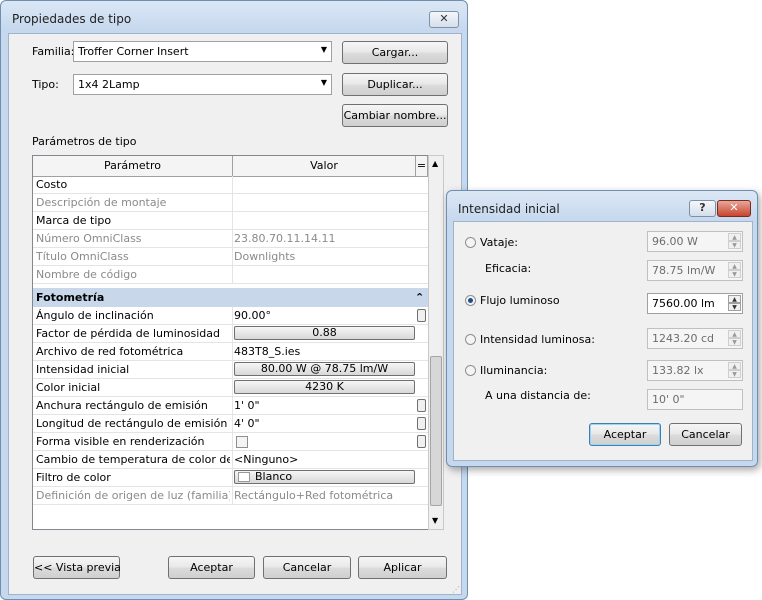 Image resolution: width=762 pixels, height=600 pixels. What do you see at coordinates (436, 342) in the screenshot?
I see `grid-scrollbar: ▲ ▼` at bounding box center [436, 342].